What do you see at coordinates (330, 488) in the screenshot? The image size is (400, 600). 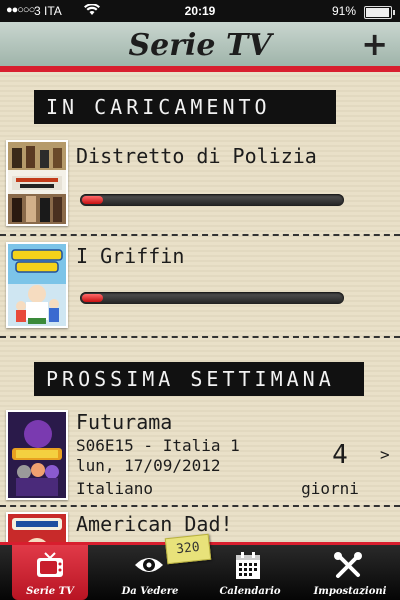 I see `days-label: giorni` at bounding box center [330, 488].